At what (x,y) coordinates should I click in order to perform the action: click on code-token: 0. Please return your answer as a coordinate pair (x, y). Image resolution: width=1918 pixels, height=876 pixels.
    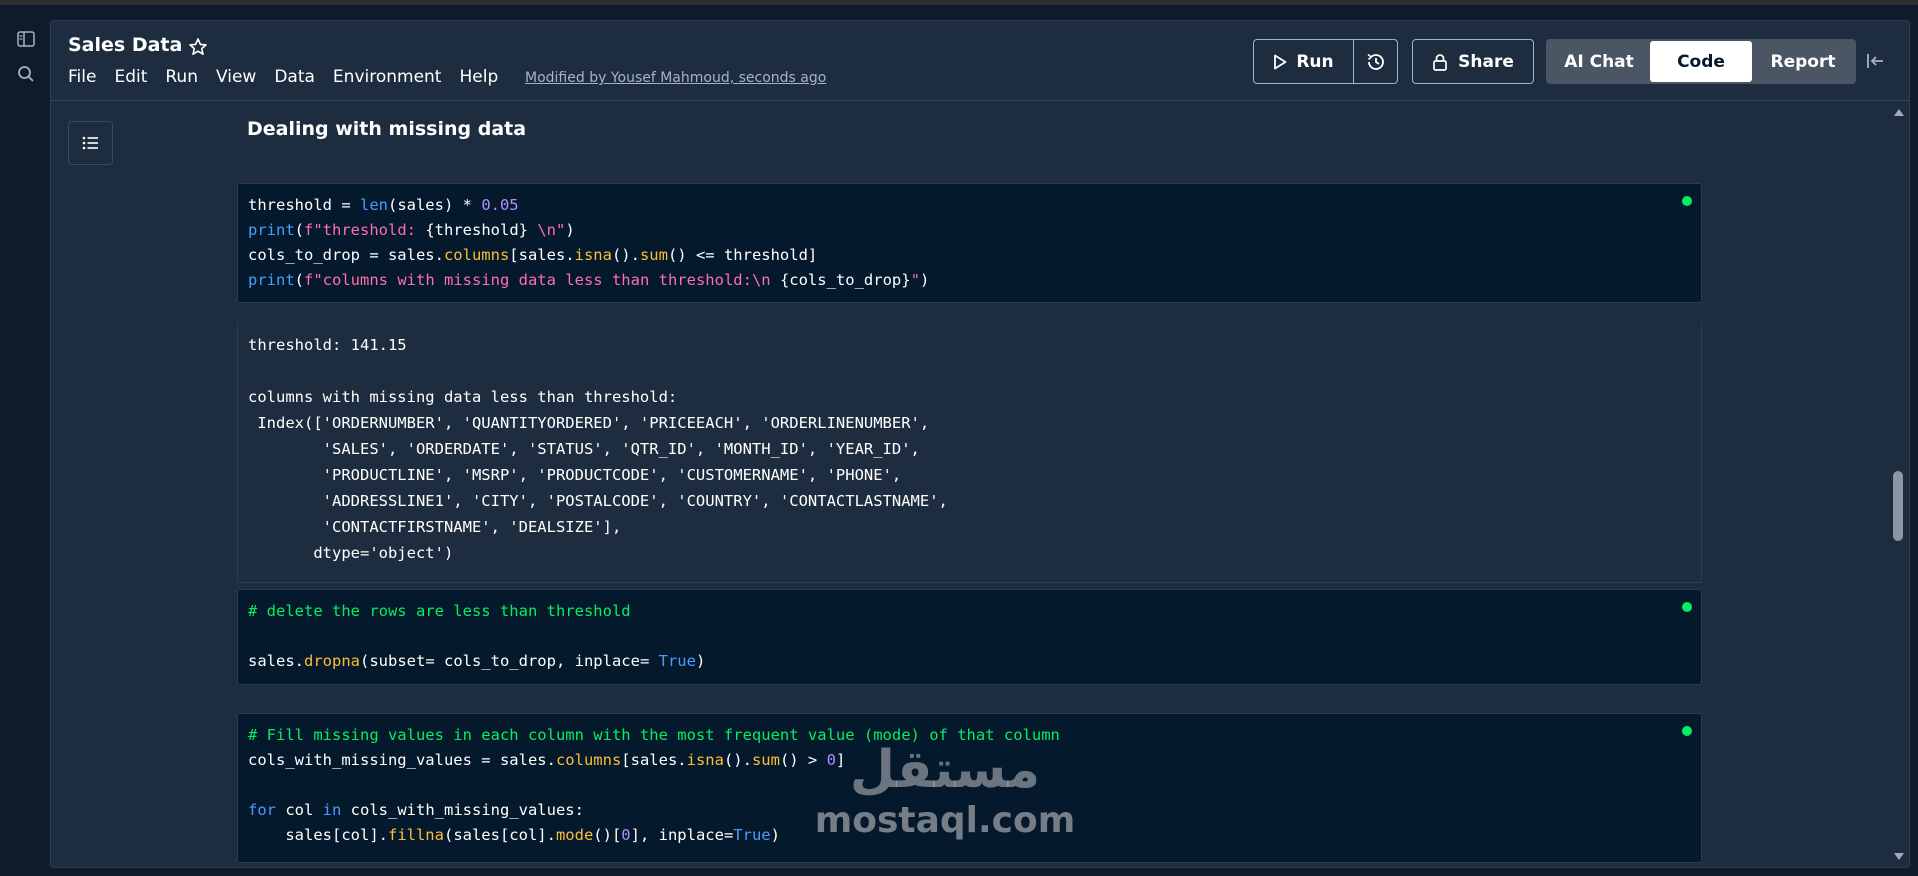
    Looking at the image, I should click on (626, 835).